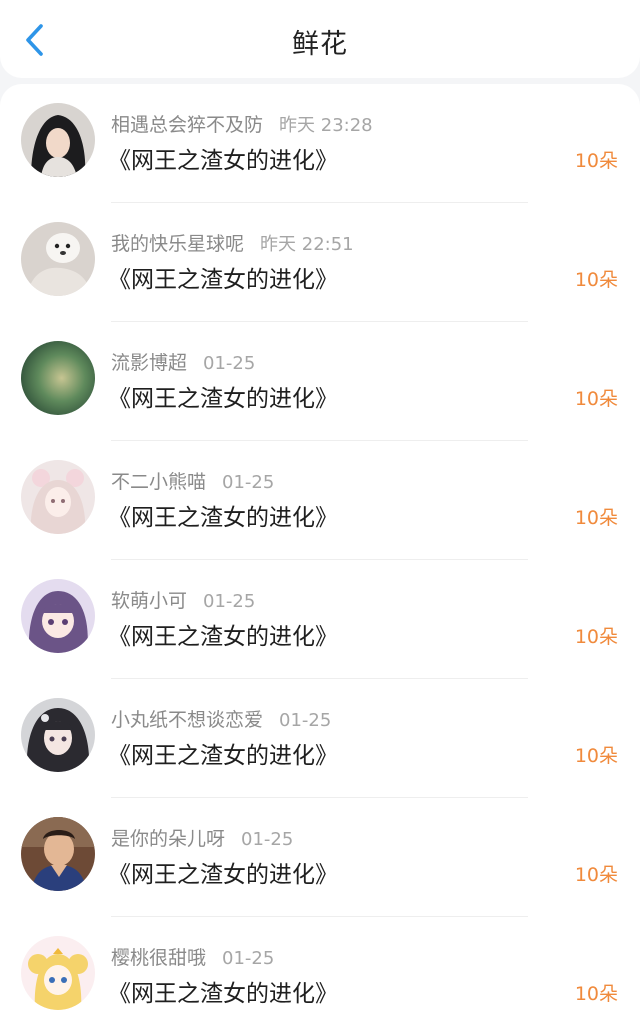  I want to click on top-nav-bar: 鲜花, so click(320, 39).